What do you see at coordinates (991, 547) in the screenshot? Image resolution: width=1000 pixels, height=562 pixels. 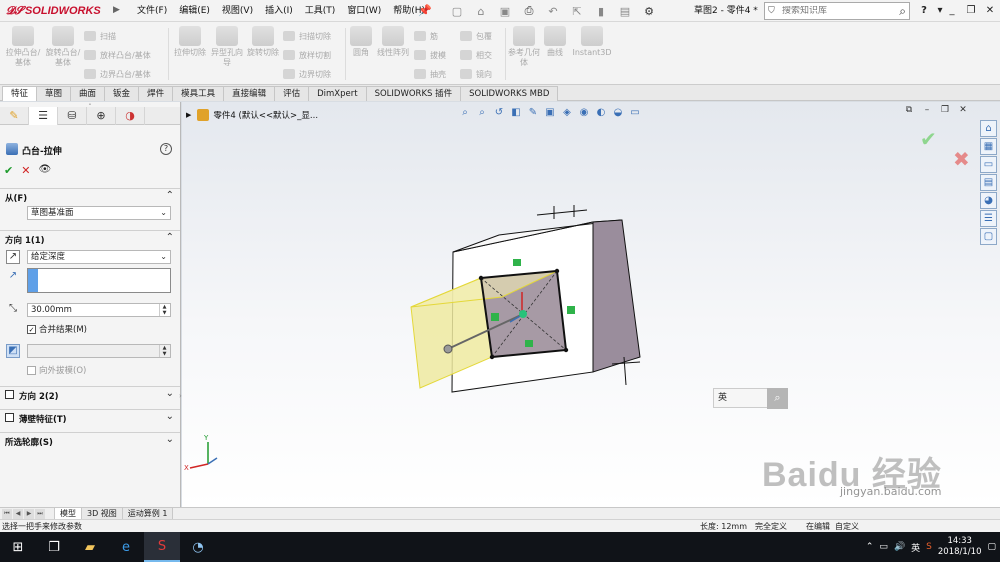 I see `notification-icon: ▢` at bounding box center [991, 547].